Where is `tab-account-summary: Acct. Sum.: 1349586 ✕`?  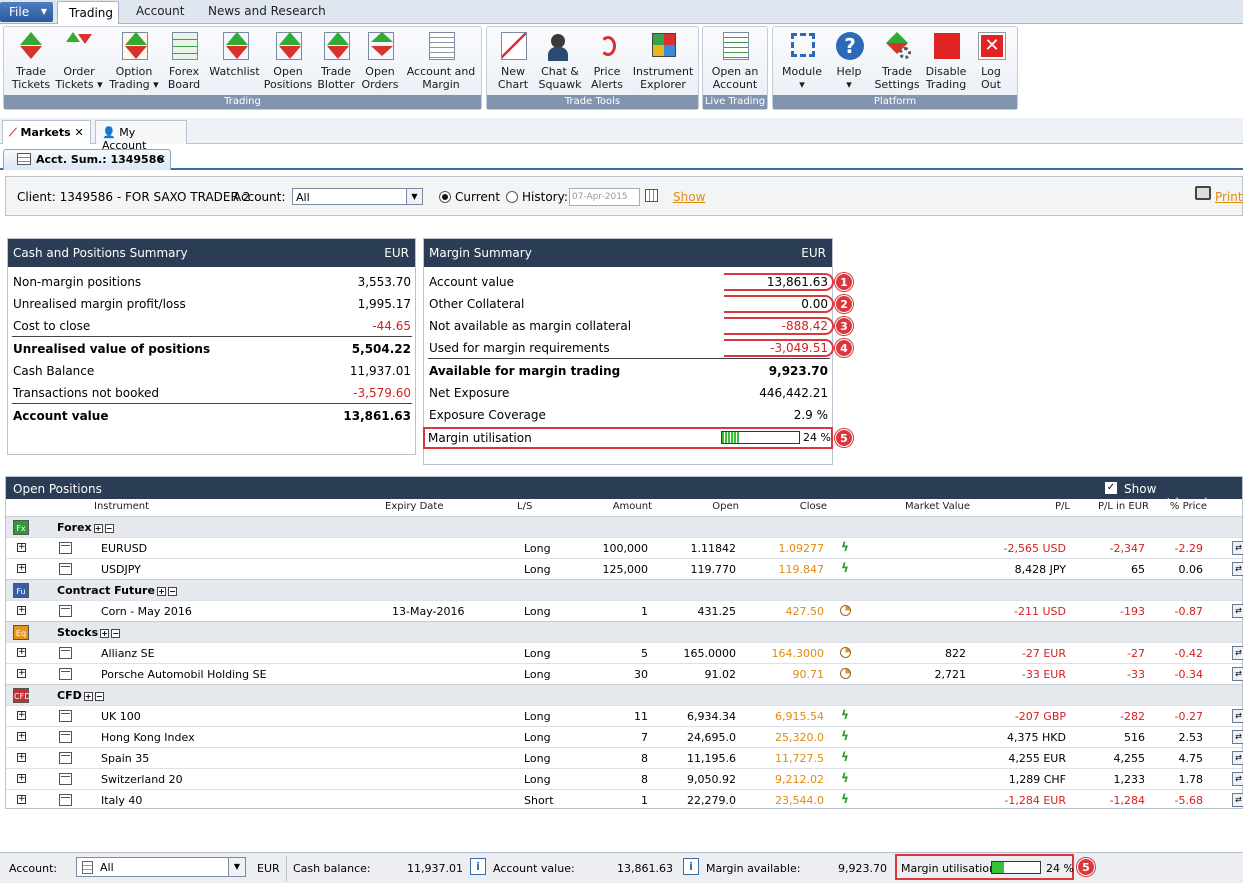 tab-account-summary: Acct. Sum.: 1349586 ✕ is located at coordinates (87, 159).